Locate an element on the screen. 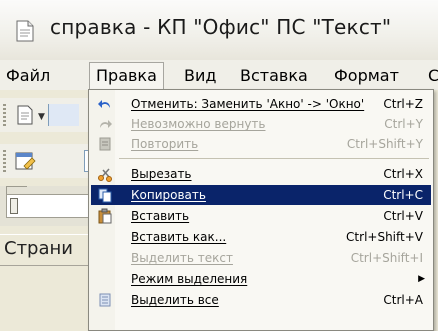  new-document-icon is located at coordinates (25, 115).